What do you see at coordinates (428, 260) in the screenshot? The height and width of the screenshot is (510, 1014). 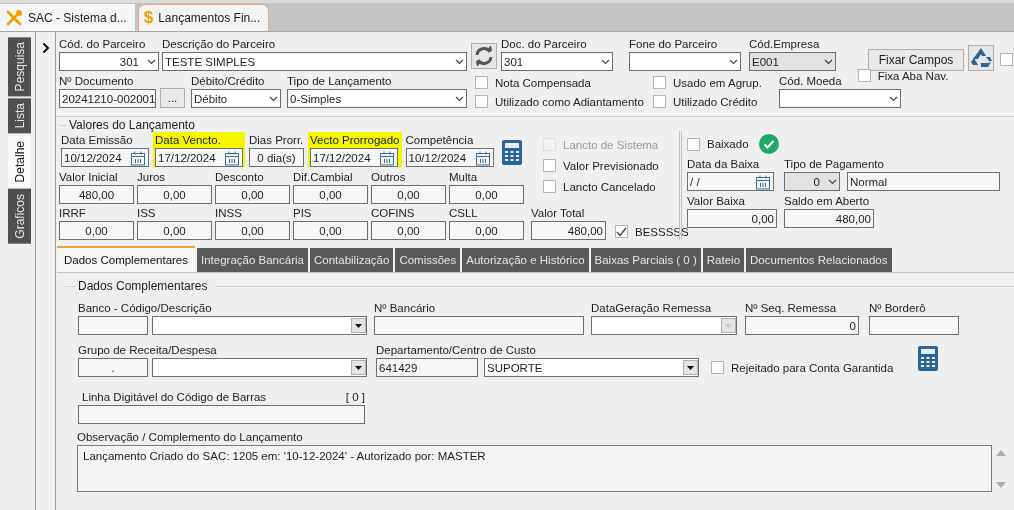 I see `tab: Comissões` at bounding box center [428, 260].